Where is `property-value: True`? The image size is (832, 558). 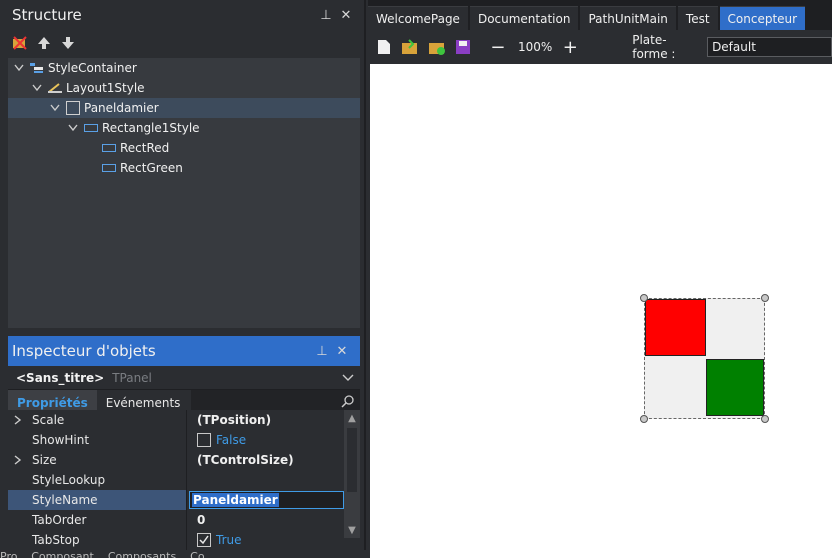 property-value: True is located at coordinates (229, 540).